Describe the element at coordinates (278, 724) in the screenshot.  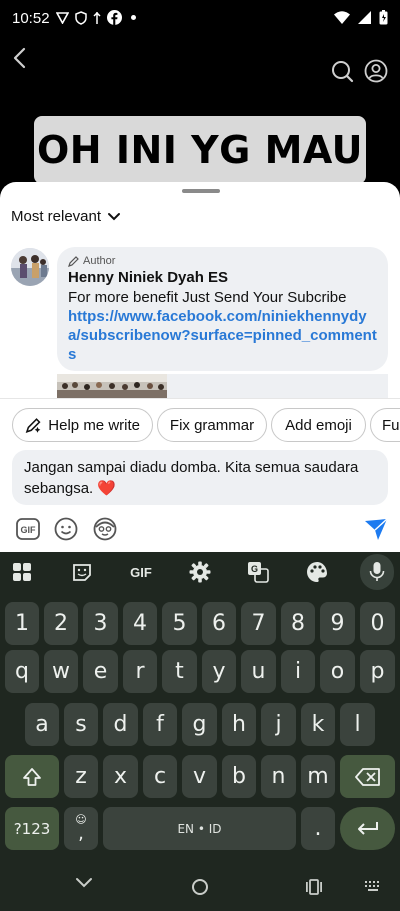
I see `key-j: j` at that location.